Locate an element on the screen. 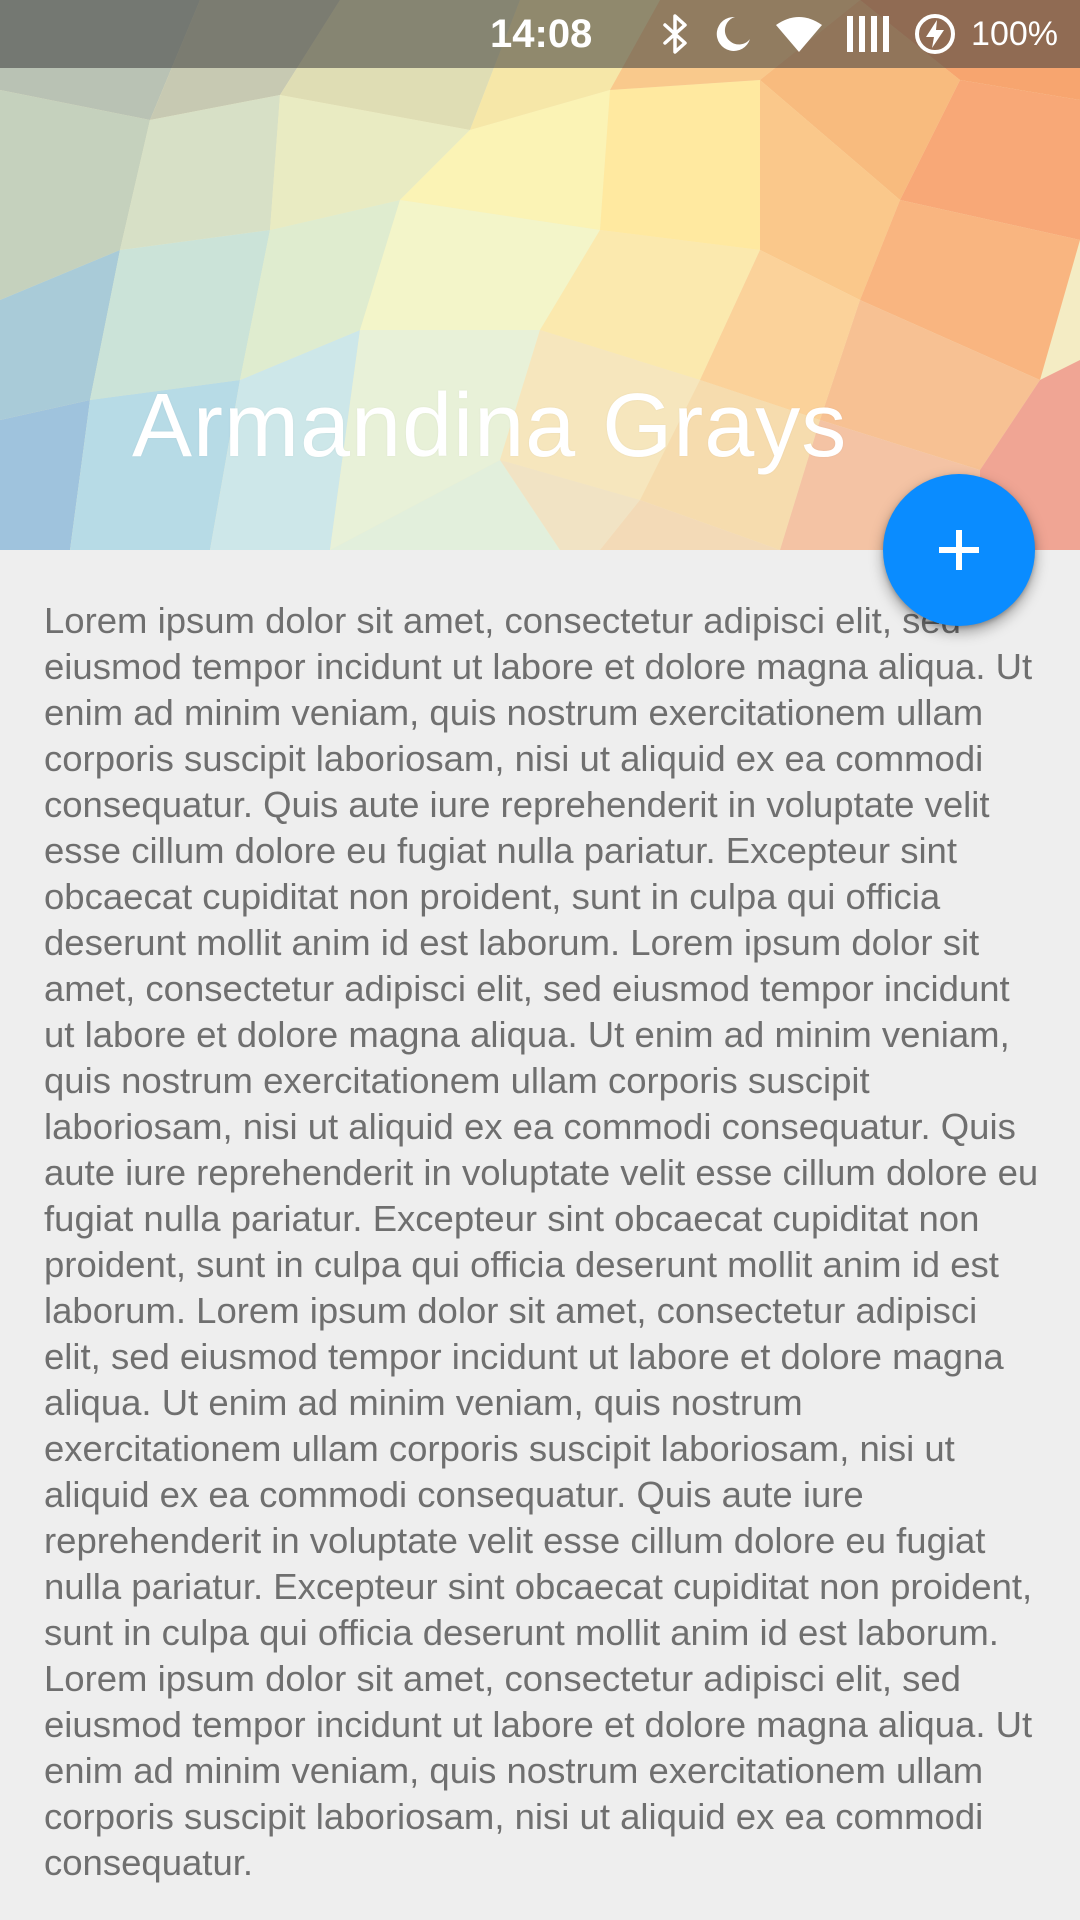 The width and height of the screenshot is (1080, 1920). status-icons: 100% is located at coordinates (859, 34).